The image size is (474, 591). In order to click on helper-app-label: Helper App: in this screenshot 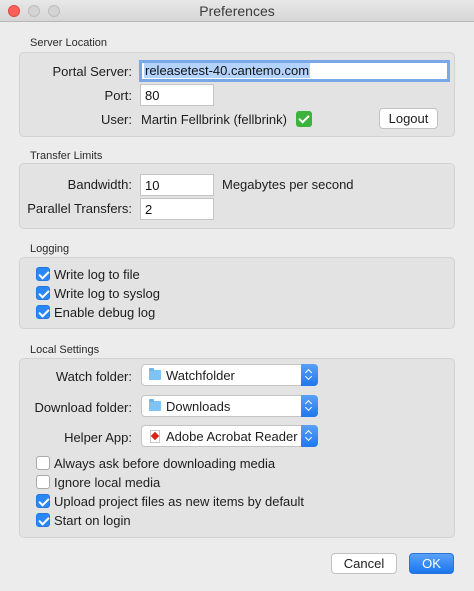, I will do `click(98, 437)`.